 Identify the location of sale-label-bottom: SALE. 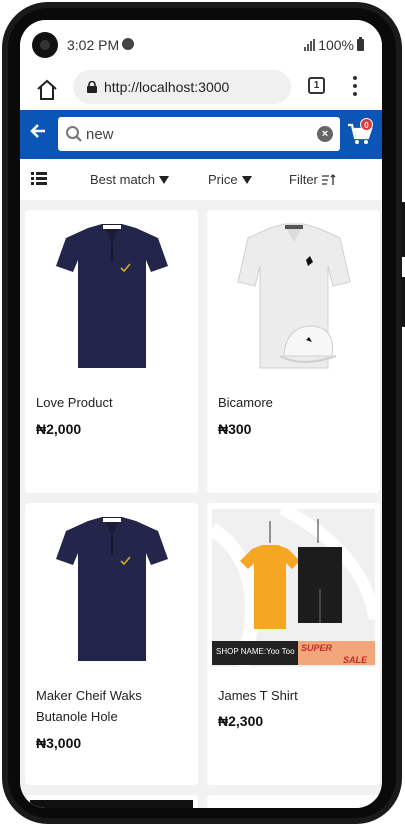
(355, 660).